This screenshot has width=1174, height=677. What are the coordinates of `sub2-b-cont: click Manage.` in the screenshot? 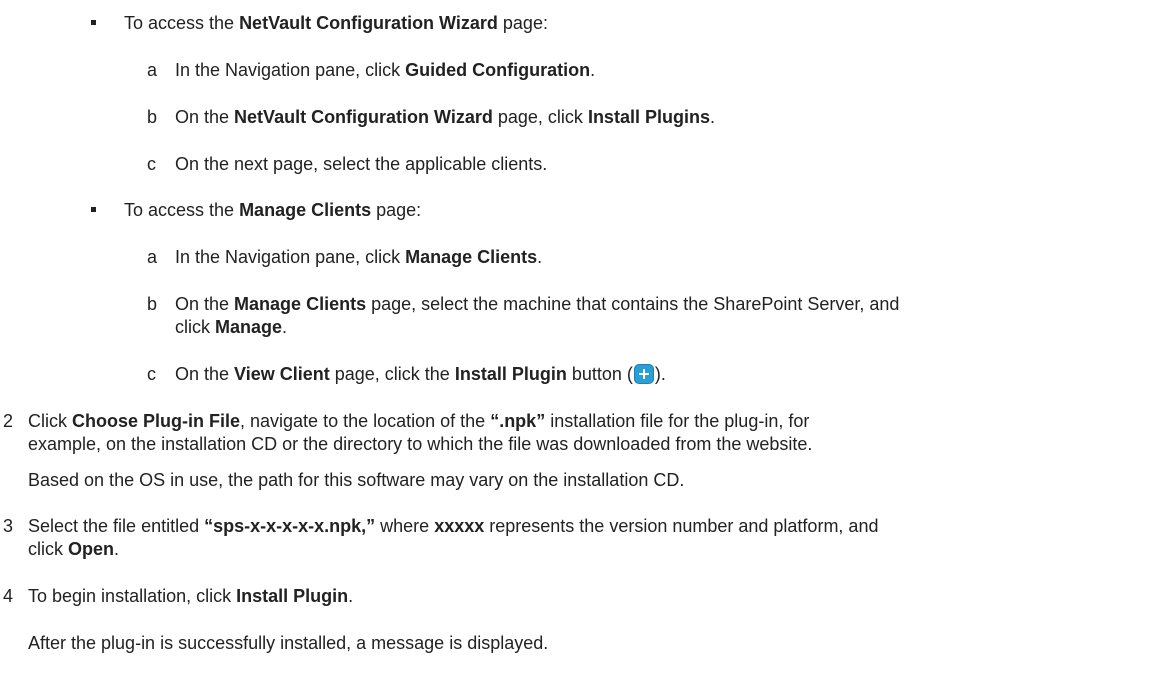 It's located at (231, 327).